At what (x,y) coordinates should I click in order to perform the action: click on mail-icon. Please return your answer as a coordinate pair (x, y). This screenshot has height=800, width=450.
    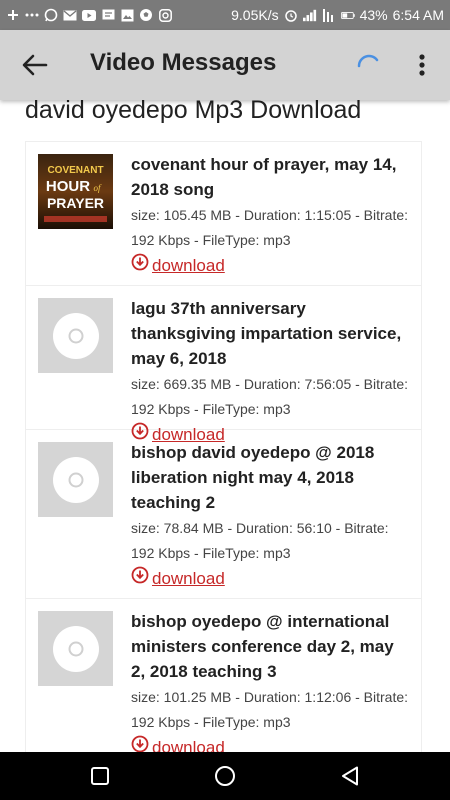
    Looking at the image, I should click on (70, 15).